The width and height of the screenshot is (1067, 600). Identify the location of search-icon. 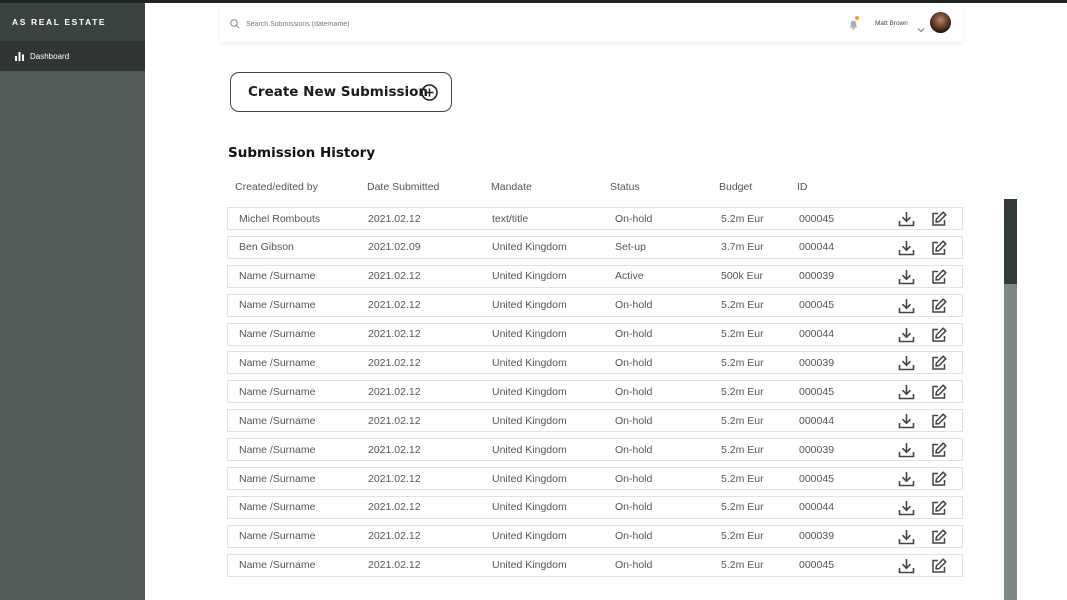
(235, 24).